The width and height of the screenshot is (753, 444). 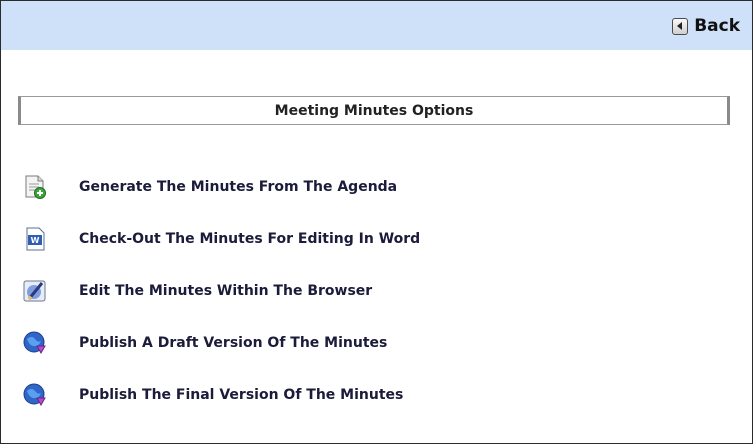 I want to click on publish-final-option: Publish The Final Version Of The Minutes, so click(x=213, y=395).